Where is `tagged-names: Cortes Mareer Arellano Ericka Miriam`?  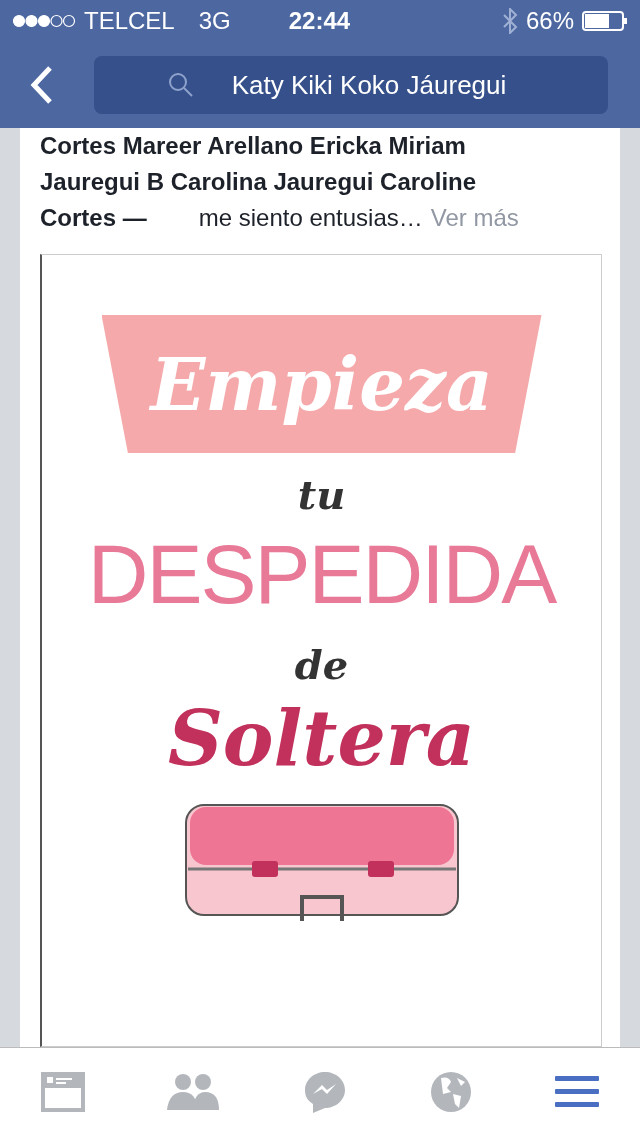
tagged-names: Cortes Mareer Arellano Ericka Miriam is located at coordinates (253, 146).